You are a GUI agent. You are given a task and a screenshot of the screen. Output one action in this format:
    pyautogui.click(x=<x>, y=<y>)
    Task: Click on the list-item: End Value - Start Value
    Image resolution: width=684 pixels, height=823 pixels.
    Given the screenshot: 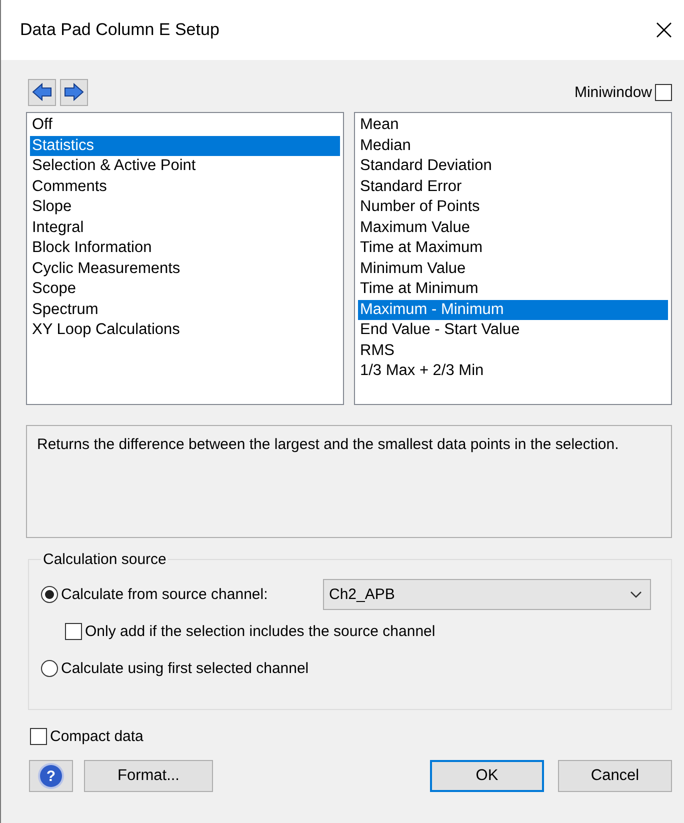 What is the action you would take?
    pyautogui.click(x=513, y=330)
    